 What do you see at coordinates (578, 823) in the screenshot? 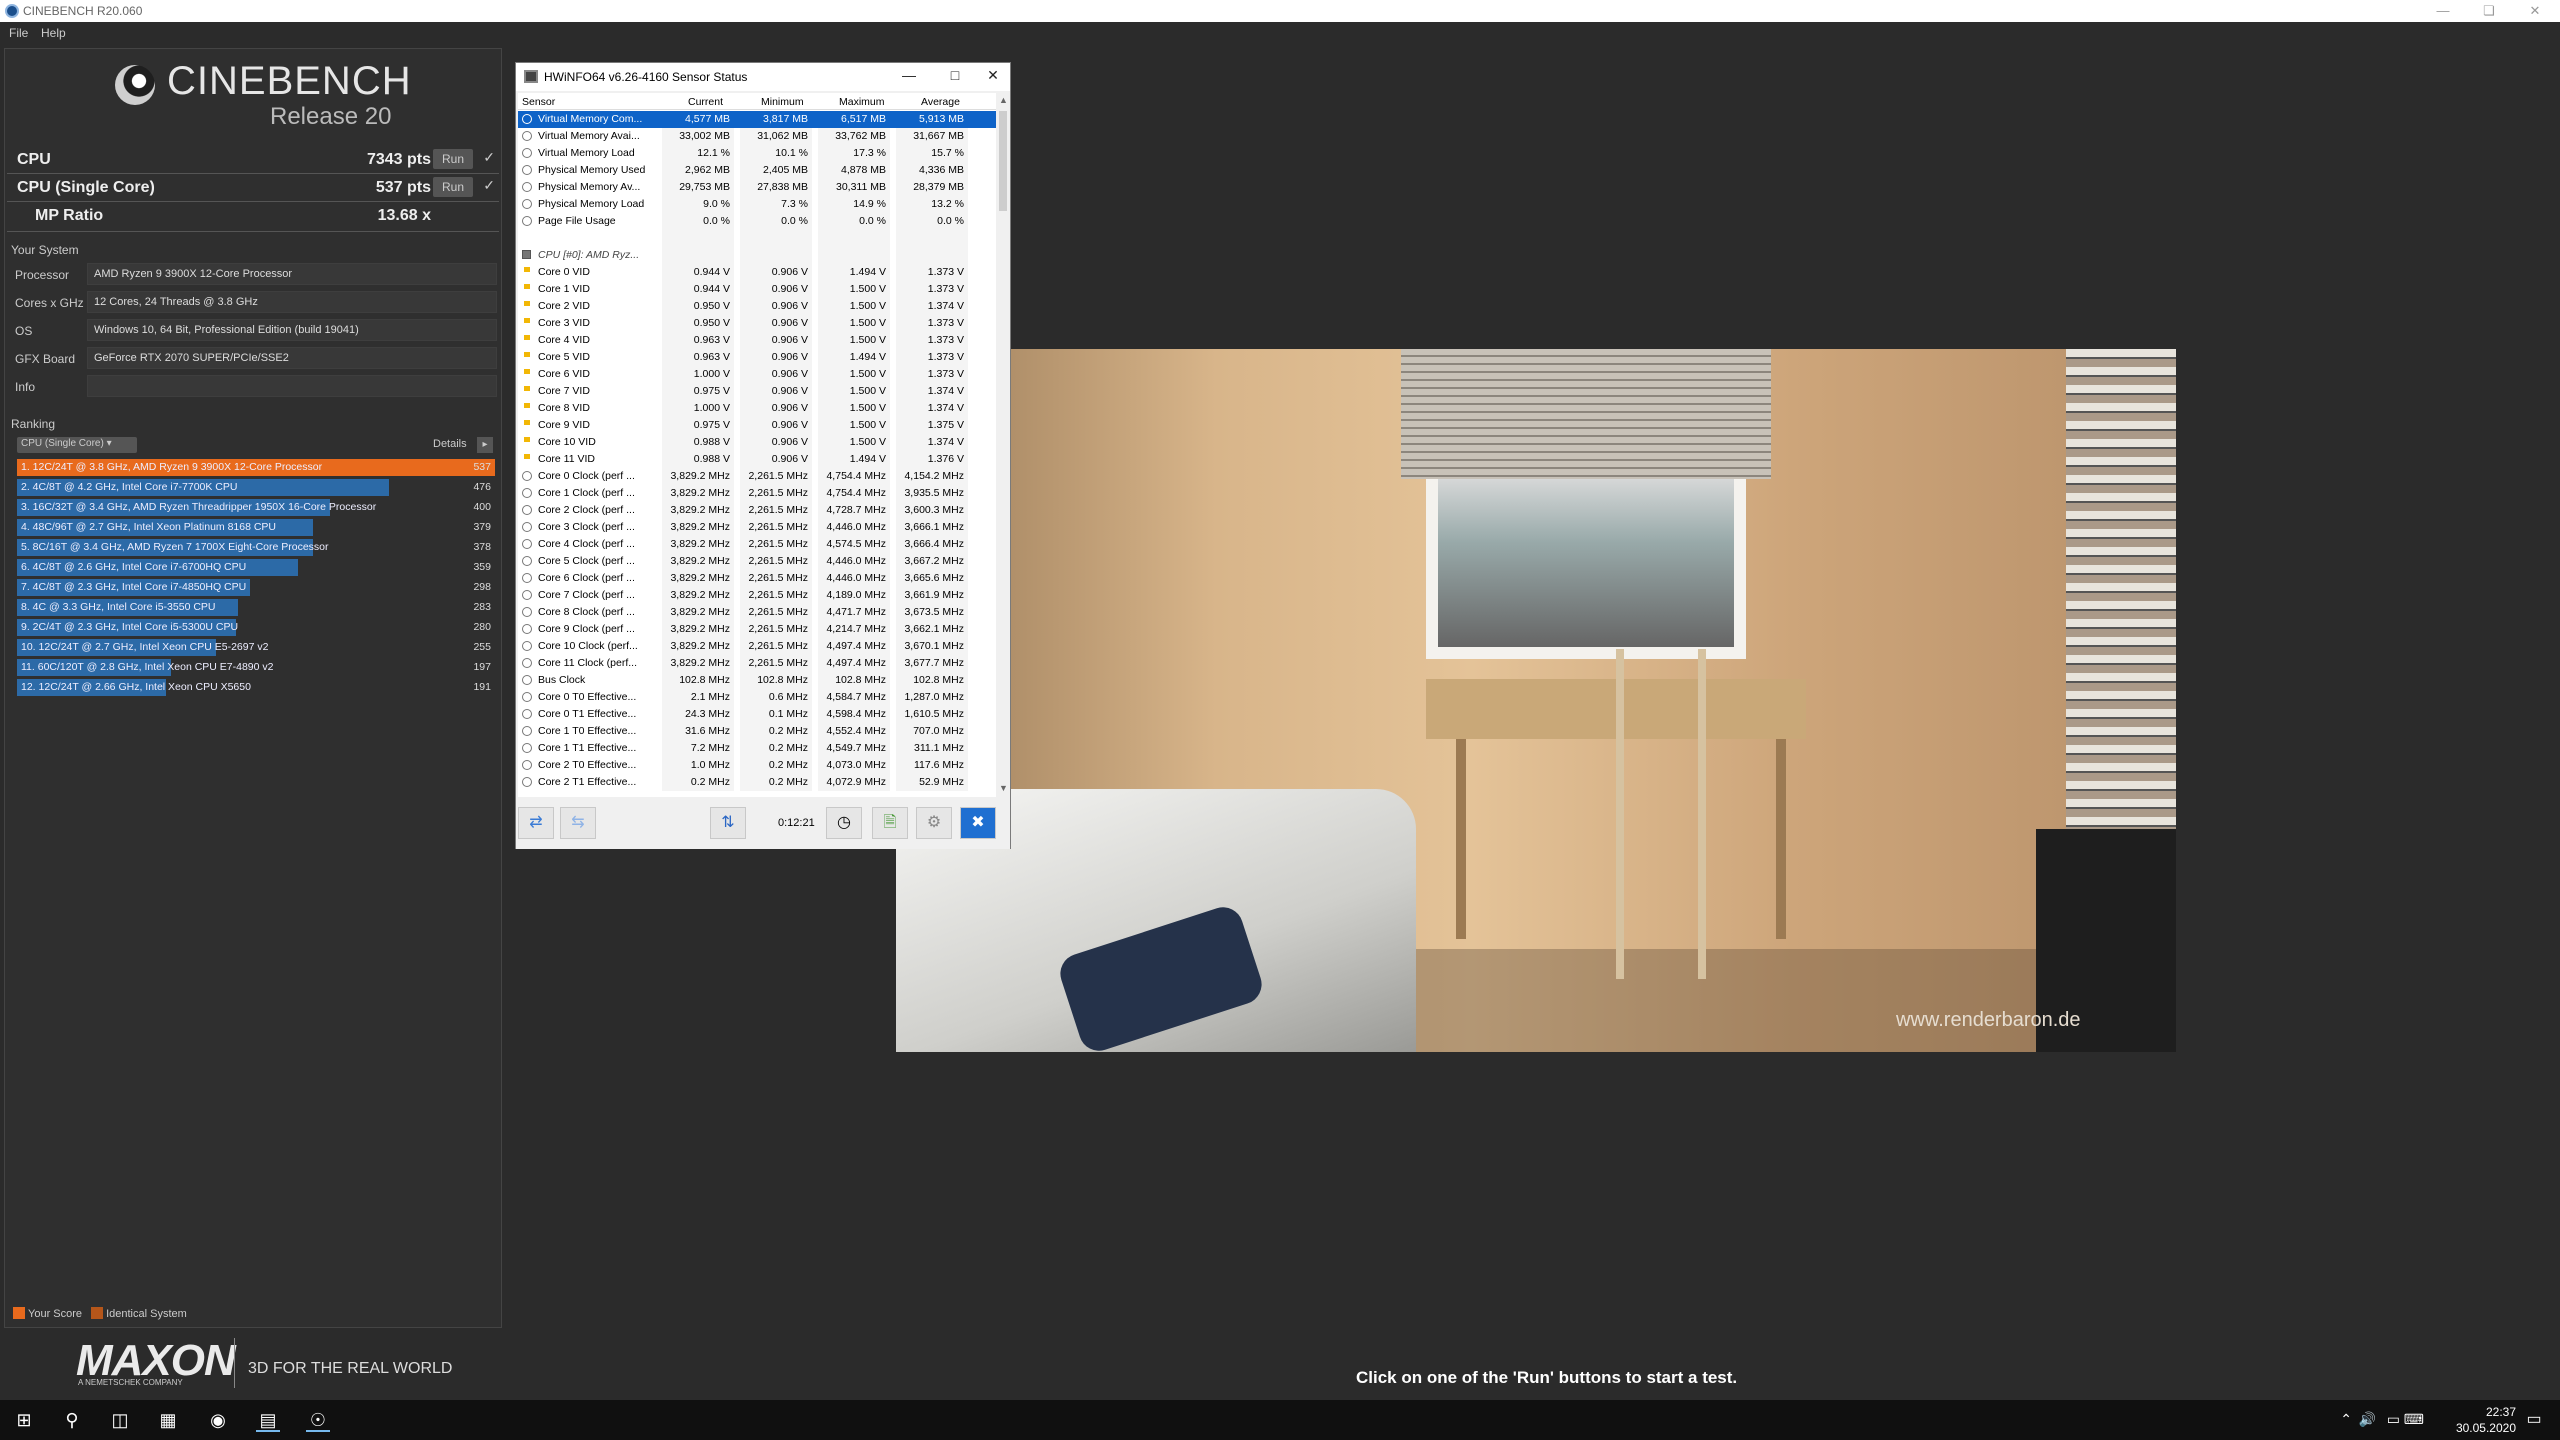
I see `collapse-arrows-icon: ⇆` at bounding box center [578, 823].